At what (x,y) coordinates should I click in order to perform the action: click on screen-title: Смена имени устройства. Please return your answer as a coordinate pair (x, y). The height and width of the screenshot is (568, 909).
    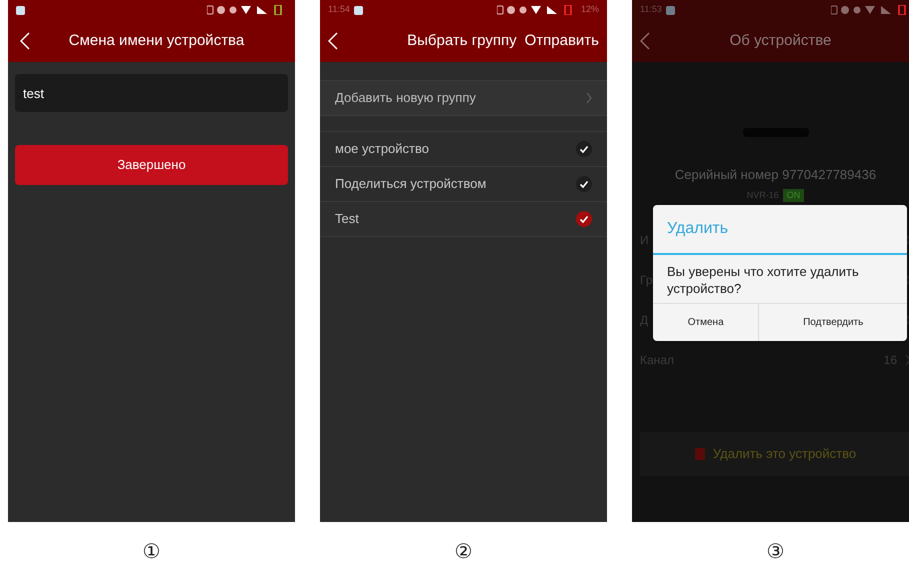
    Looking at the image, I should click on (157, 40).